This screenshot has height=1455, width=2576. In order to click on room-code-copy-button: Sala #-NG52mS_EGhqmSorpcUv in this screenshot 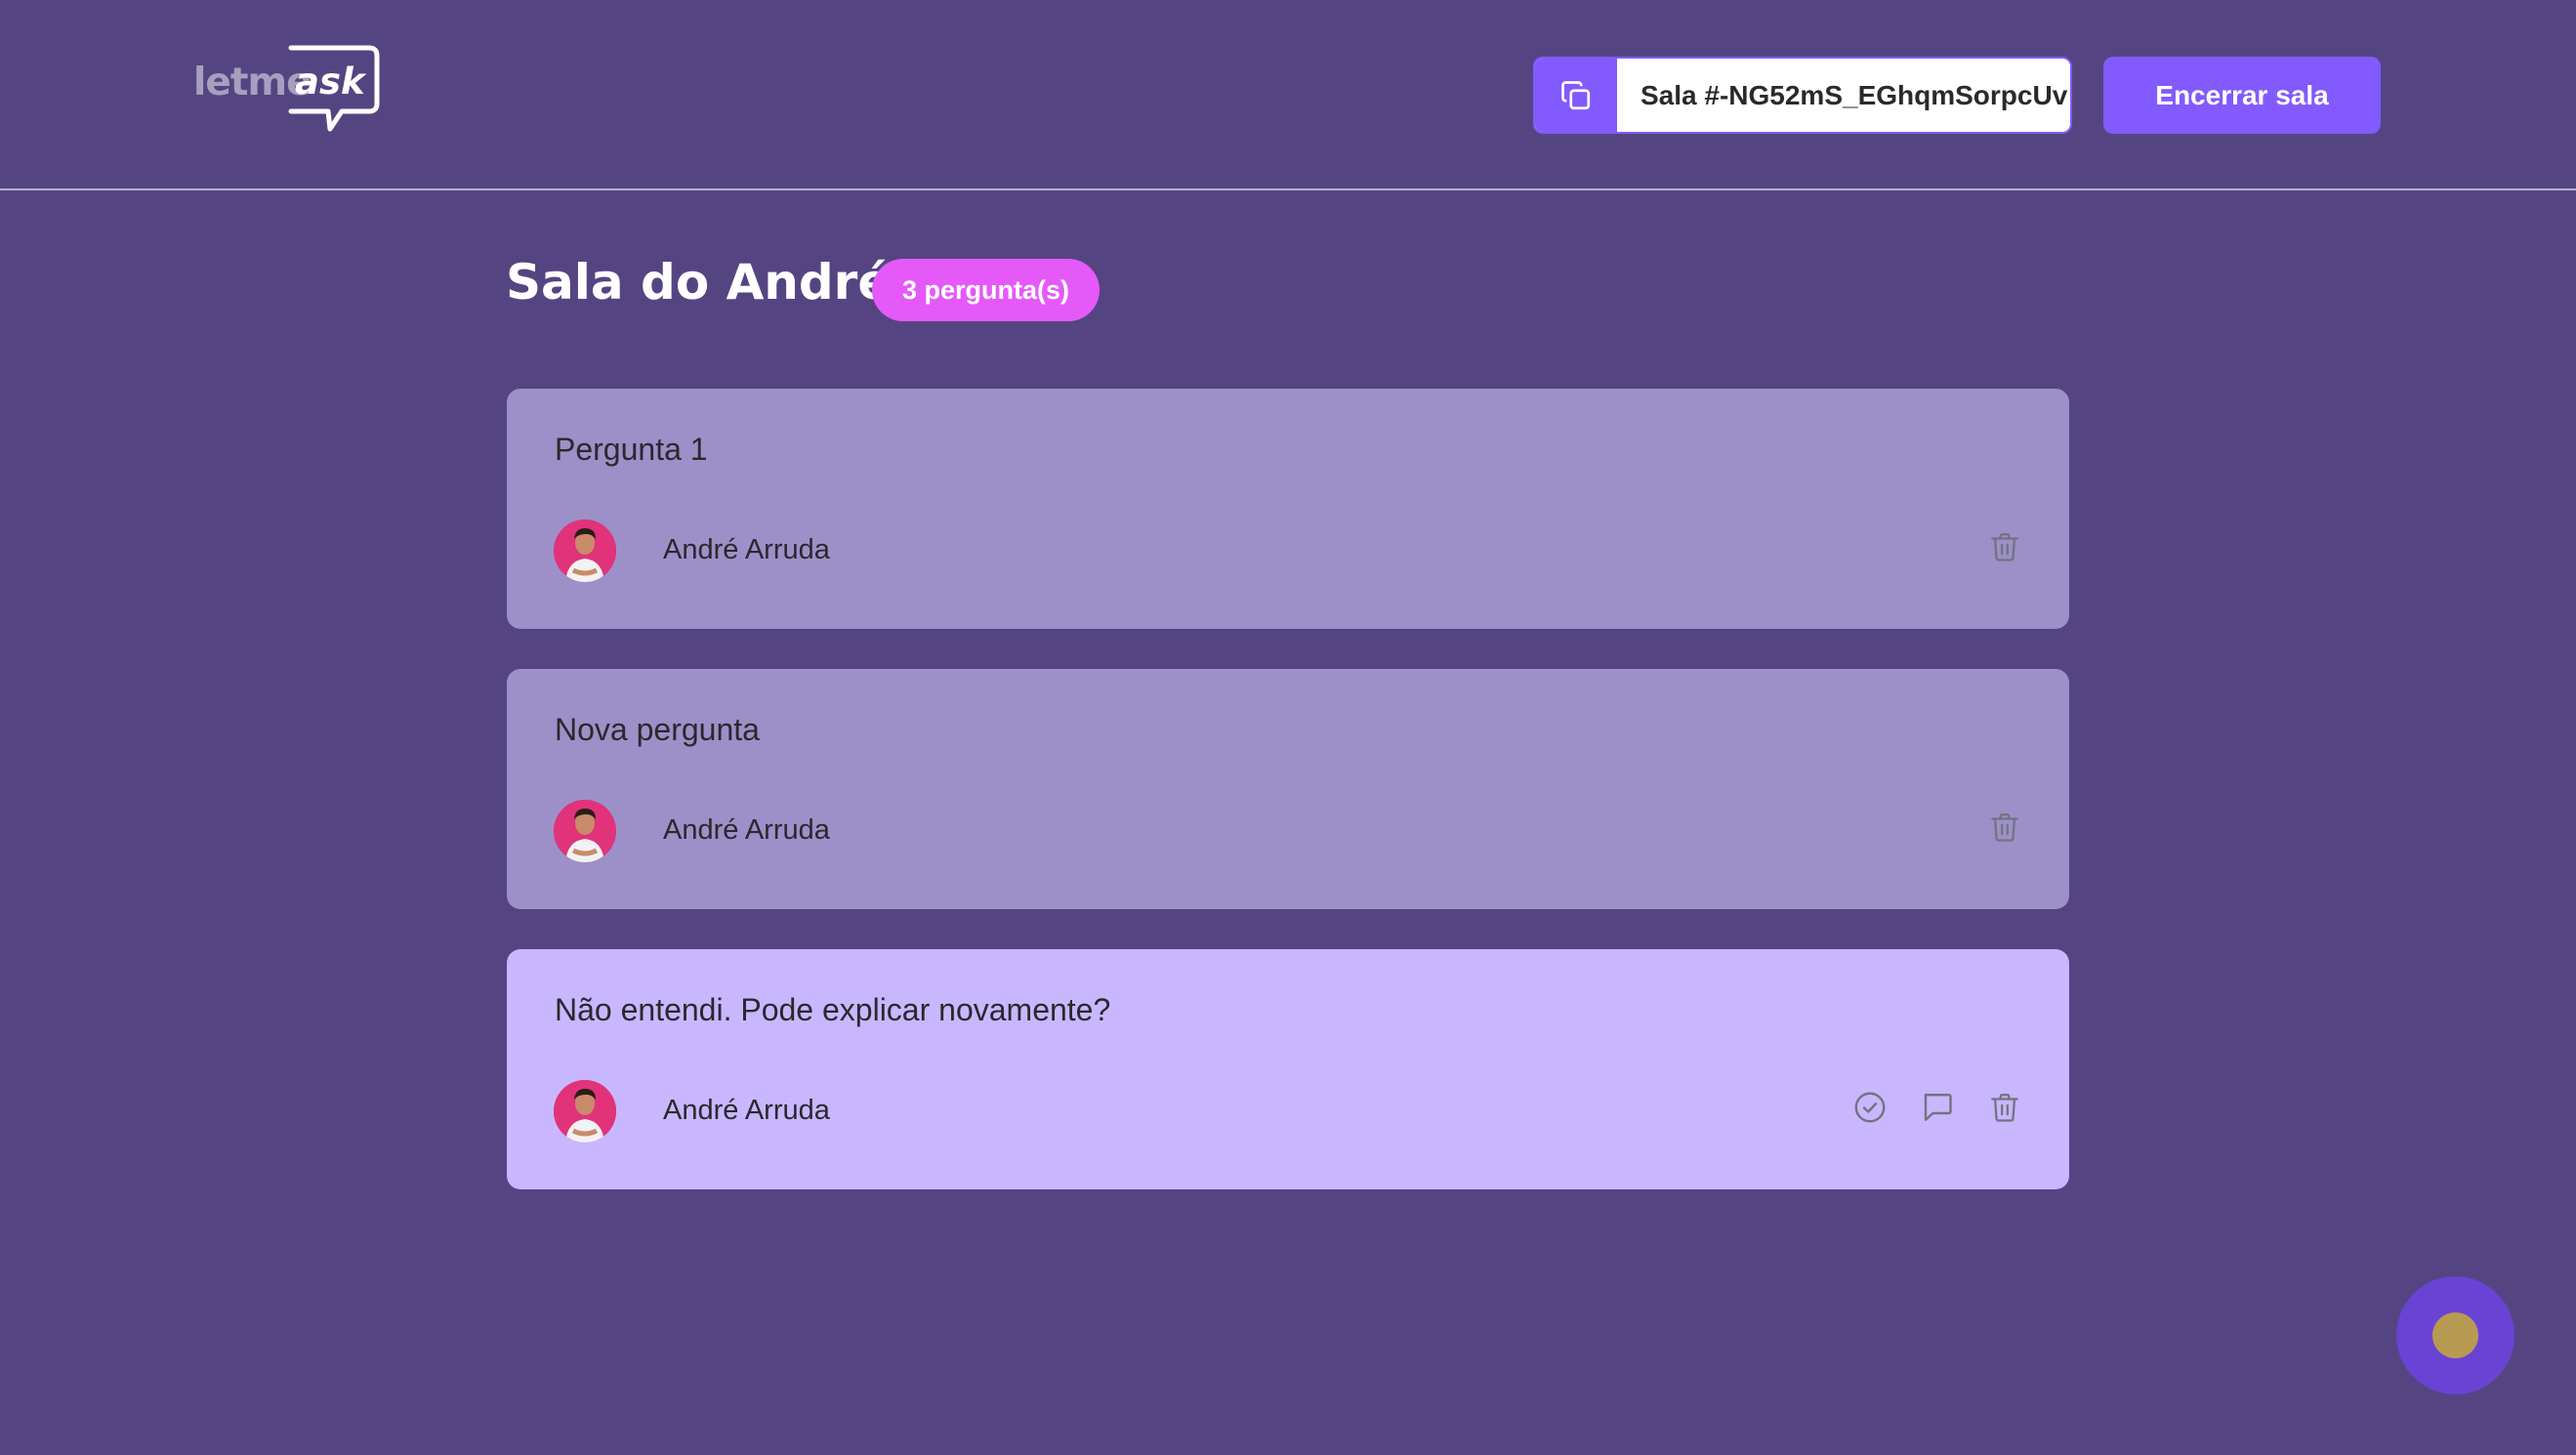, I will do `click(1803, 95)`.